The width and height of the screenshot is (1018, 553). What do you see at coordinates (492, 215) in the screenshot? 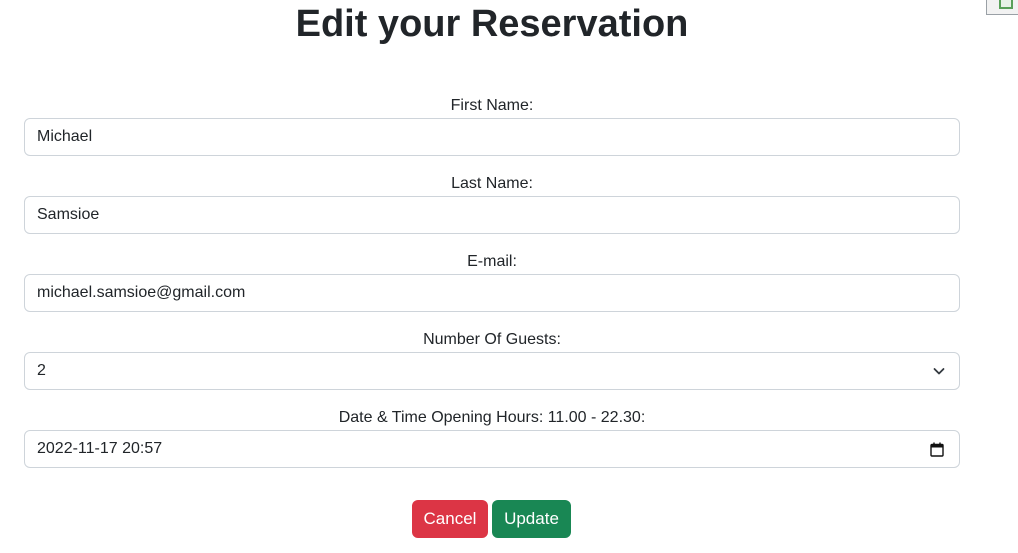
I see `last-name-input: Samsioe` at bounding box center [492, 215].